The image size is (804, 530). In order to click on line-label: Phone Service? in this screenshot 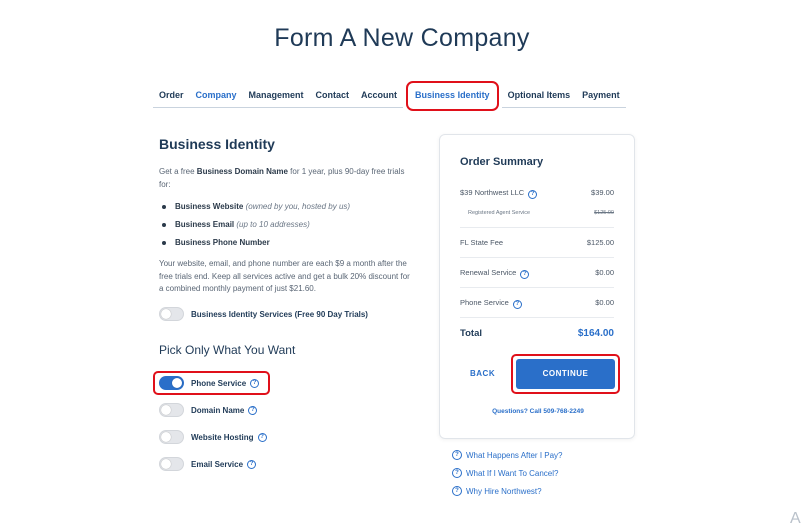, I will do `click(491, 303)`.